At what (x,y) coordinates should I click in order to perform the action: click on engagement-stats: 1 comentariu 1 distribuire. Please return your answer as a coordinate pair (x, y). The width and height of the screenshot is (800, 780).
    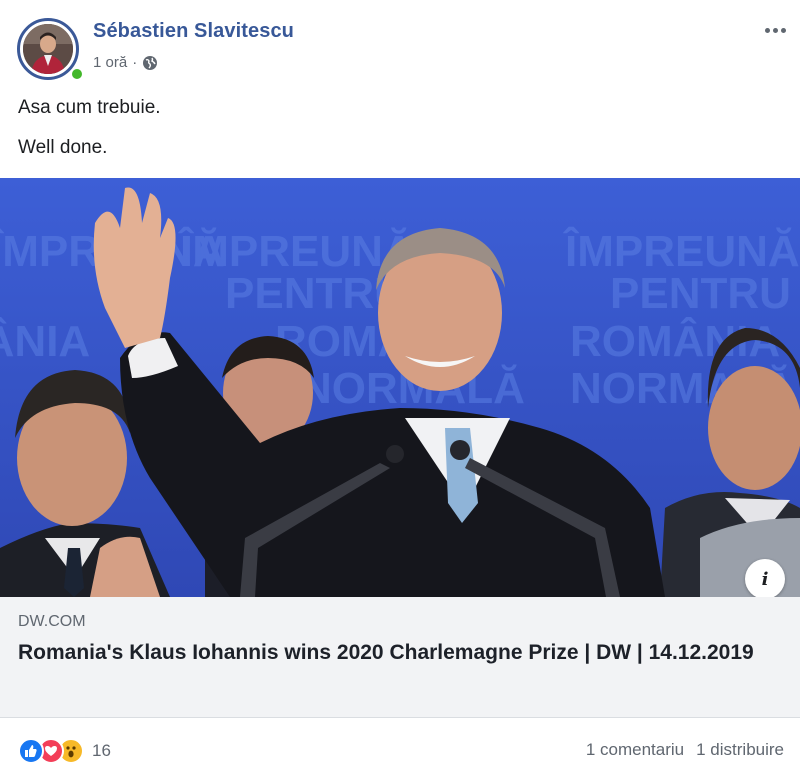
    Looking at the image, I should click on (685, 750).